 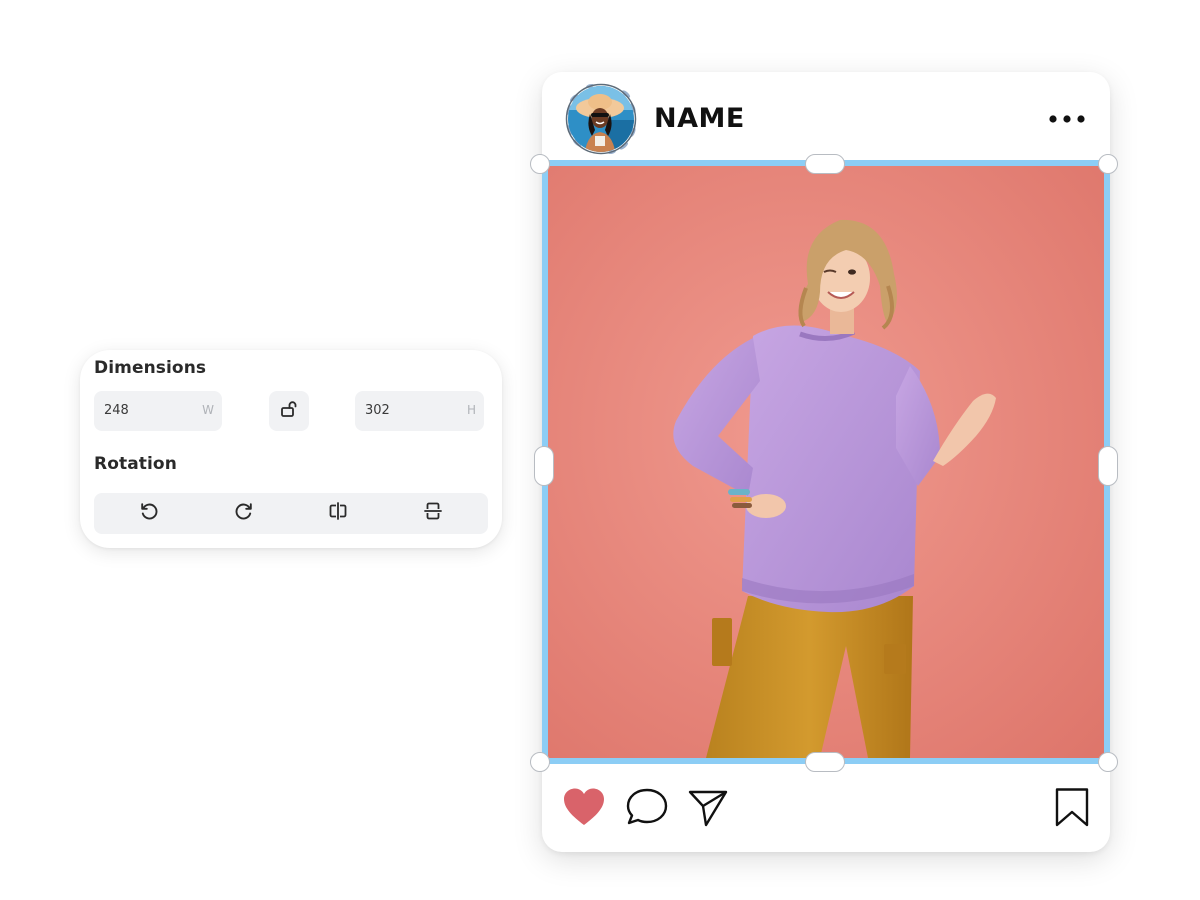 I want to click on share-icon, so click(x=708, y=809).